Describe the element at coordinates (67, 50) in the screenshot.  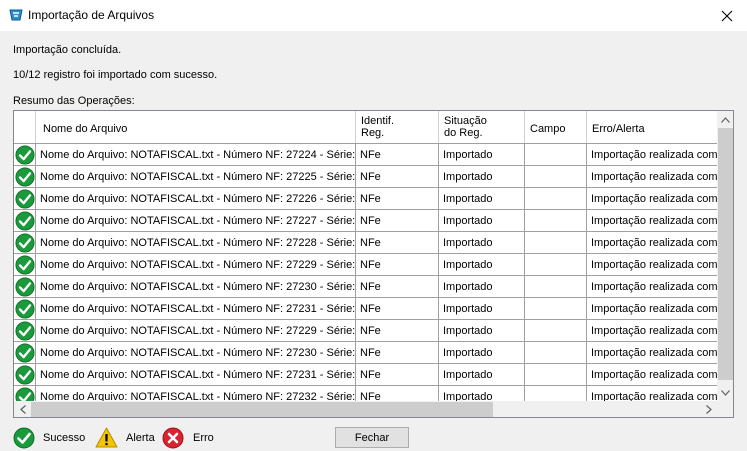
I see `import-status-message: Importação concluída.` at that location.